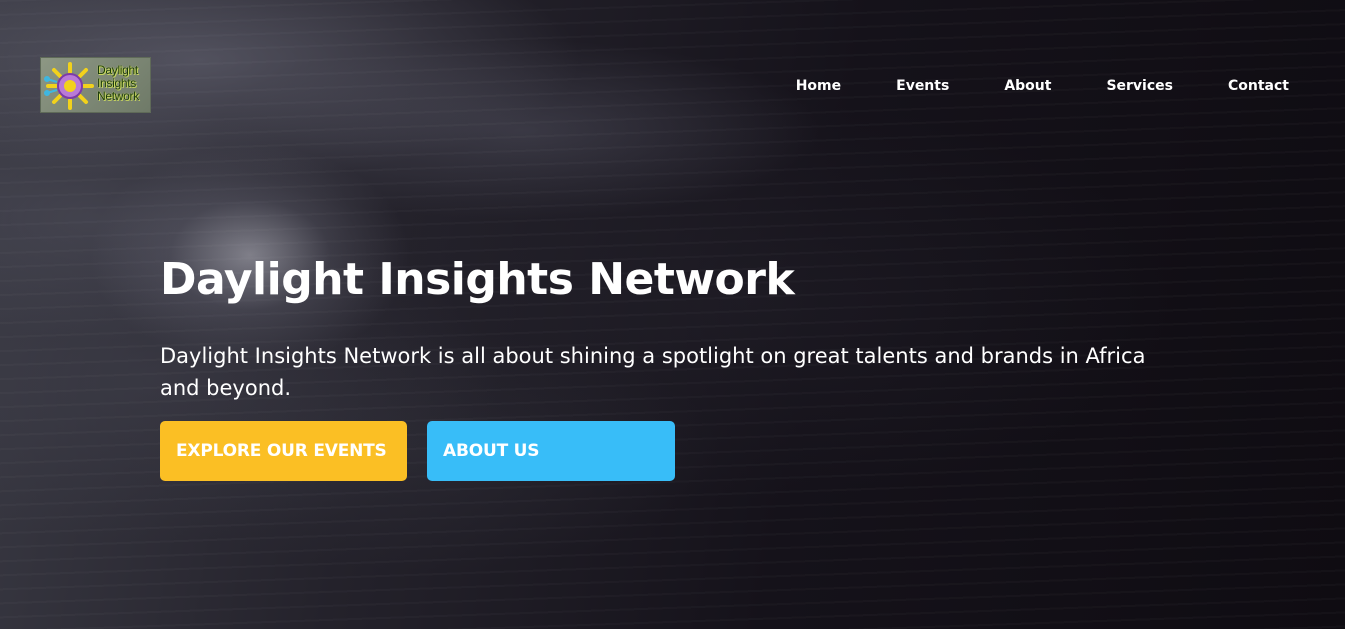 This screenshot has width=1345, height=629. Describe the element at coordinates (1258, 86) in the screenshot. I see `nav-item-contact: Contact` at that location.